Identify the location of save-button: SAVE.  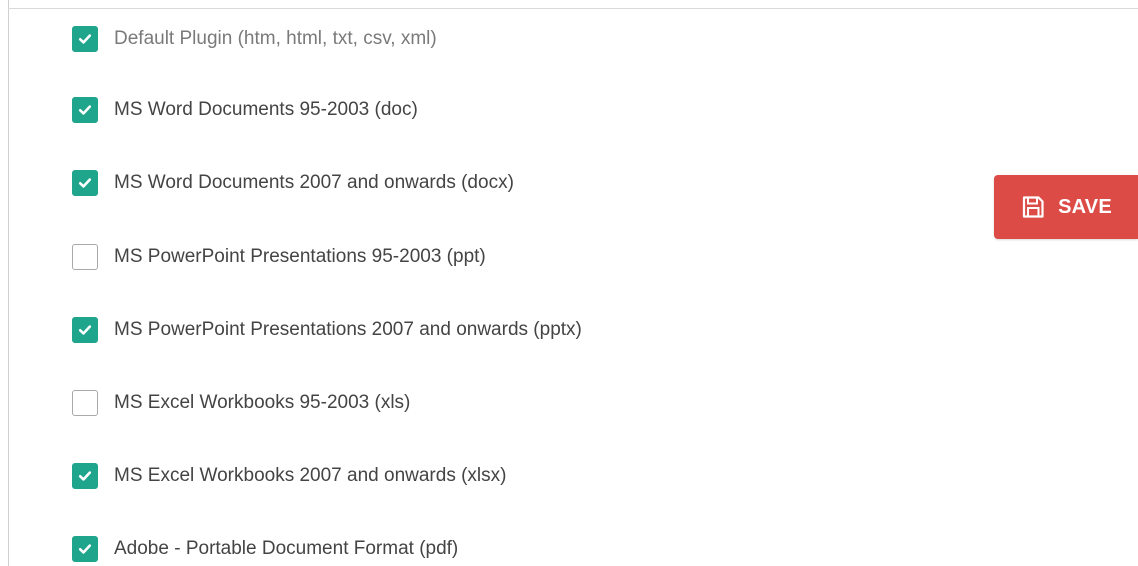
(1066, 207).